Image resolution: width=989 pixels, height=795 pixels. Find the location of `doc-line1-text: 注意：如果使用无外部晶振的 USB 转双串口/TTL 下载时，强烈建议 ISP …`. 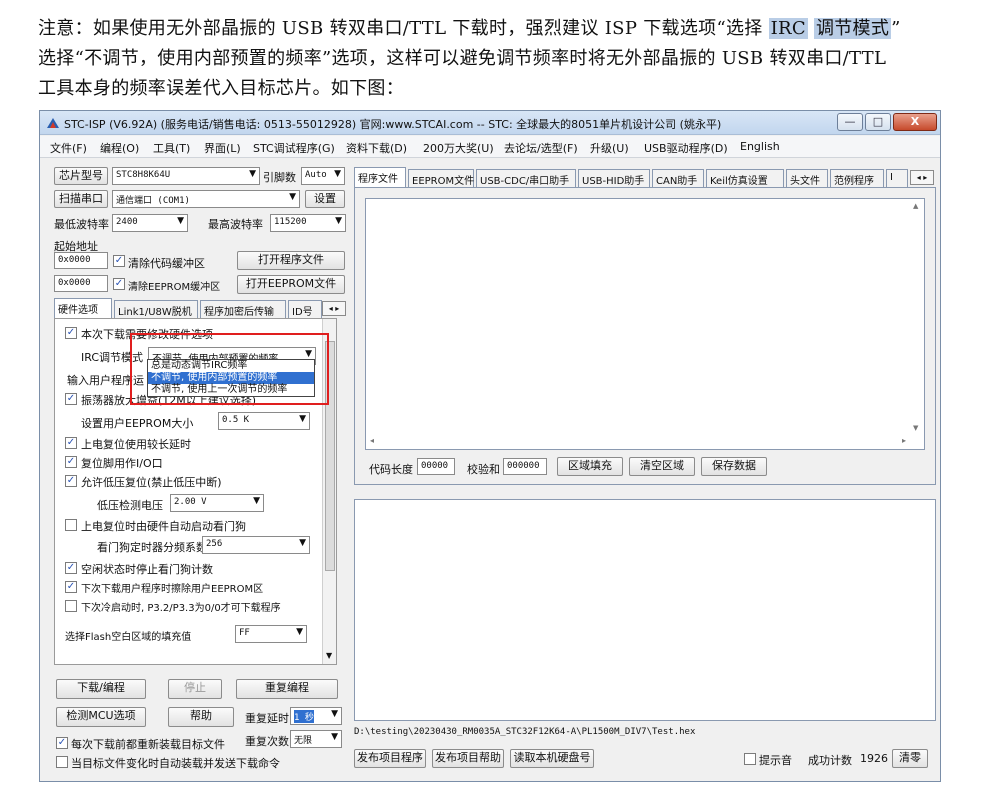

doc-line1-text: 注意：如果使用无外部晶振的 USB 转双串口/TTL 下载时，强烈建议 ISP … is located at coordinates (403, 28).